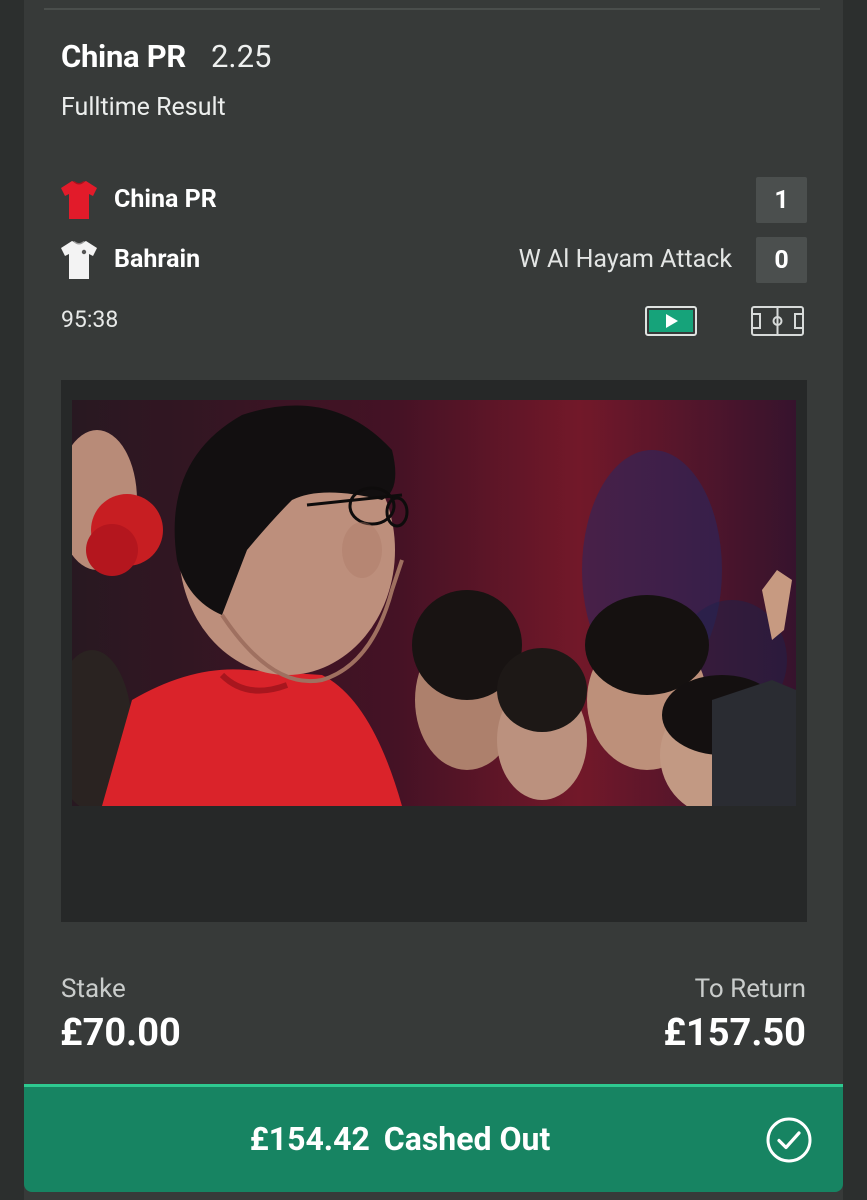  I want to click on team-row-away: Bahrain W Al Hayam Attack 0, so click(433, 260).